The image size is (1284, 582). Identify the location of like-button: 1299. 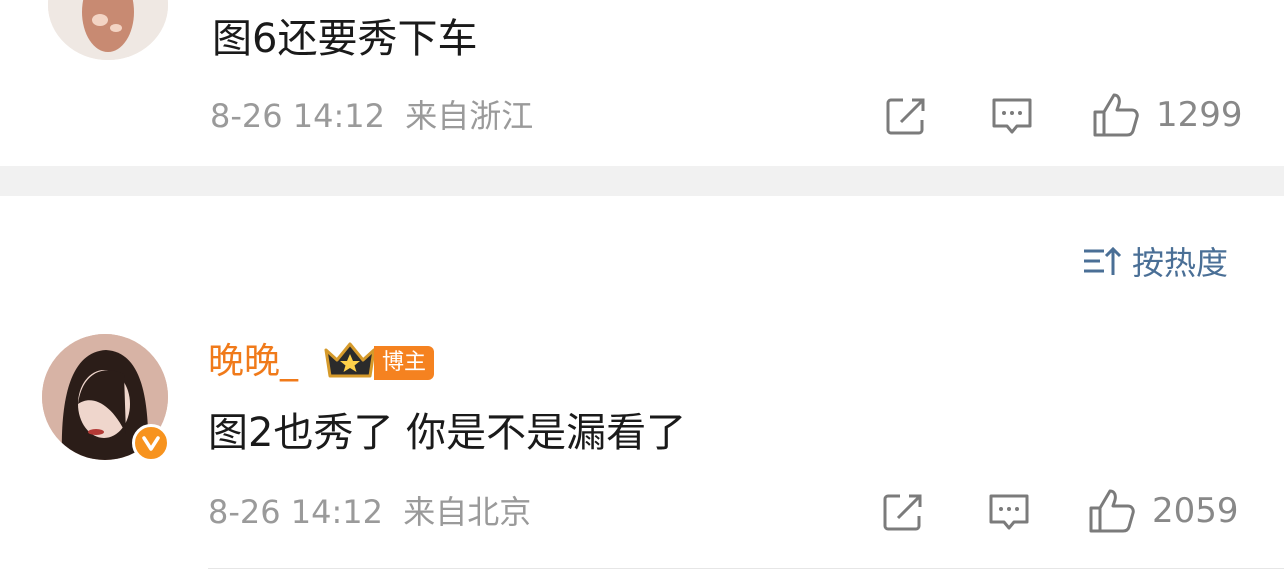
(1167, 115).